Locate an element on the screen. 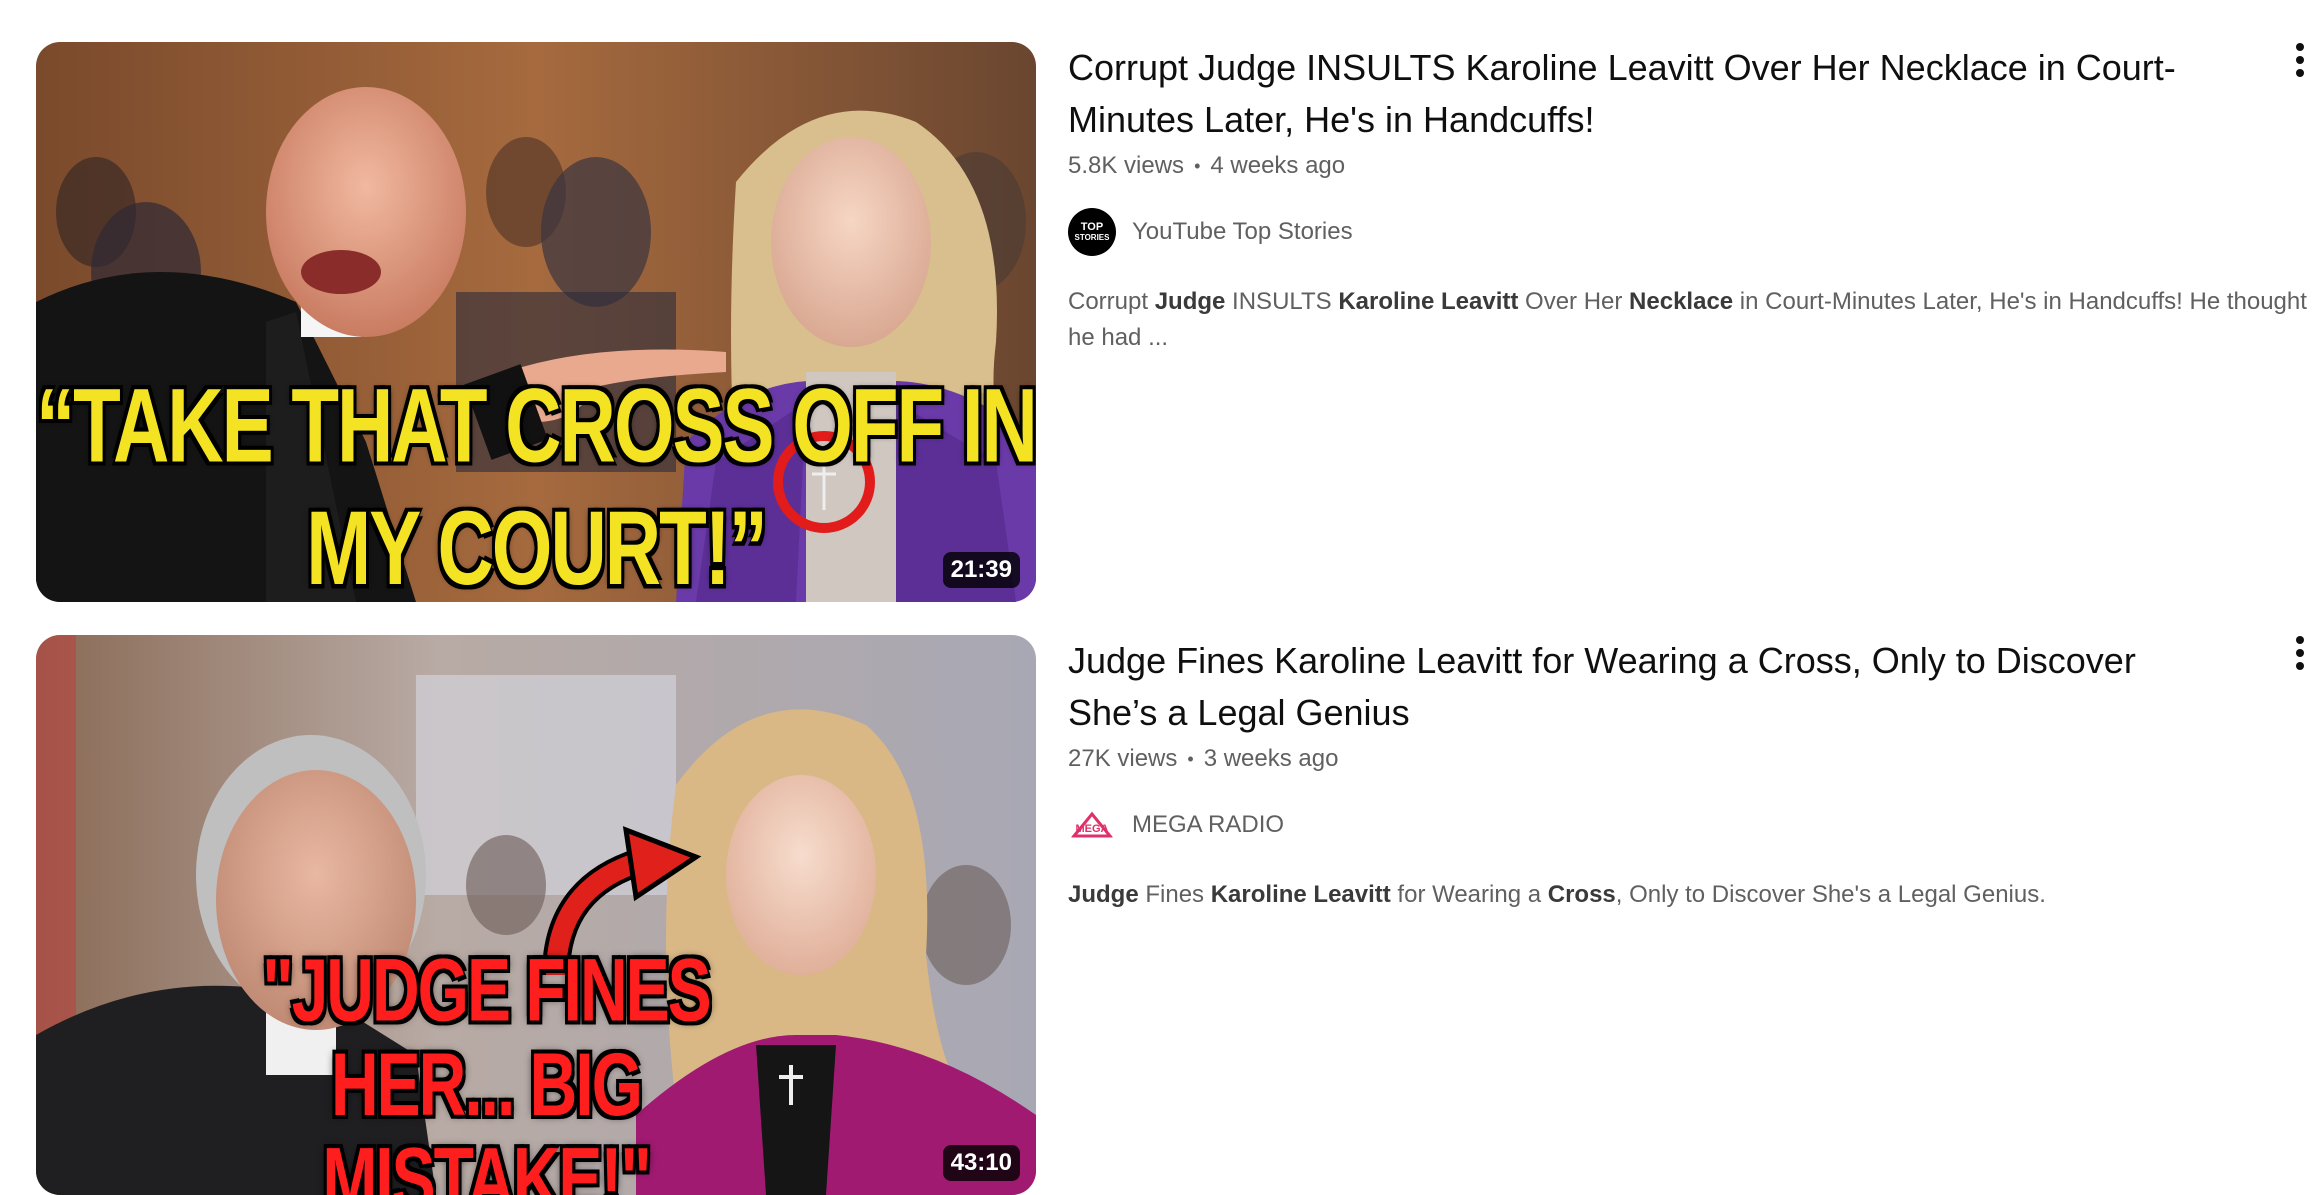 Image resolution: width=2324 pixels, height=1195 pixels. desc-segment: Corrupt is located at coordinates (1111, 301).